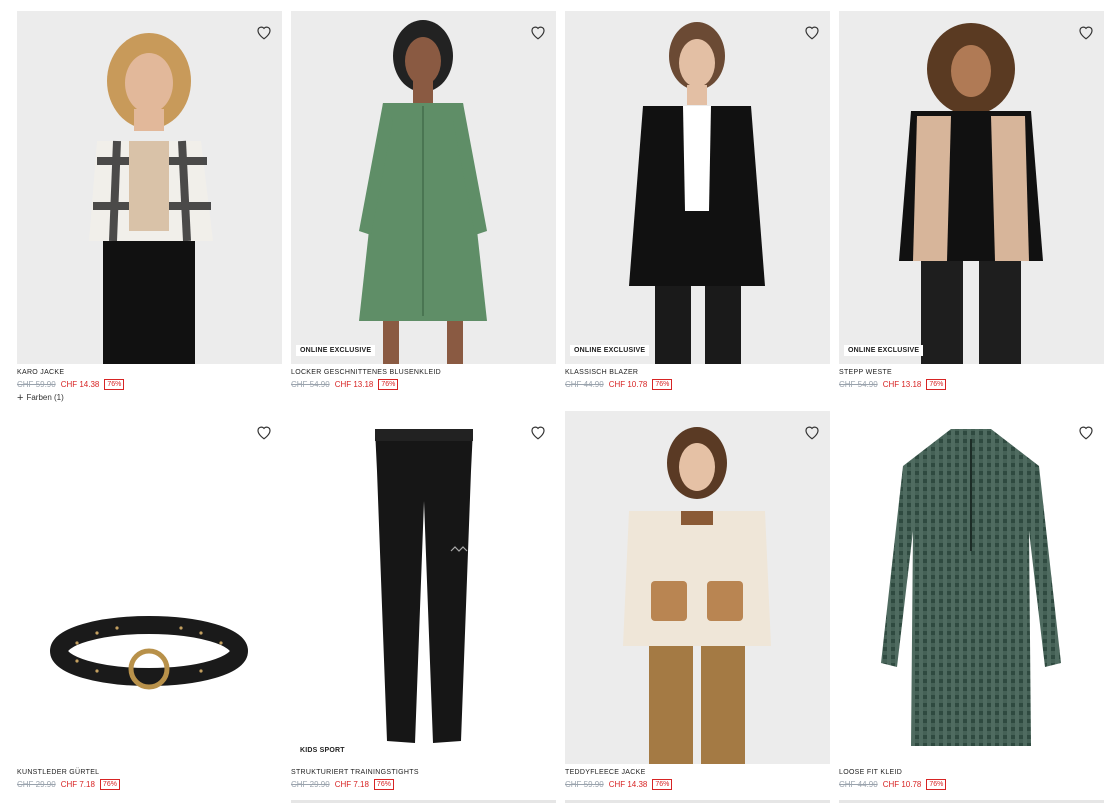  What do you see at coordinates (149, 372) in the screenshot?
I see `product-name: KARO JACKE` at bounding box center [149, 372].